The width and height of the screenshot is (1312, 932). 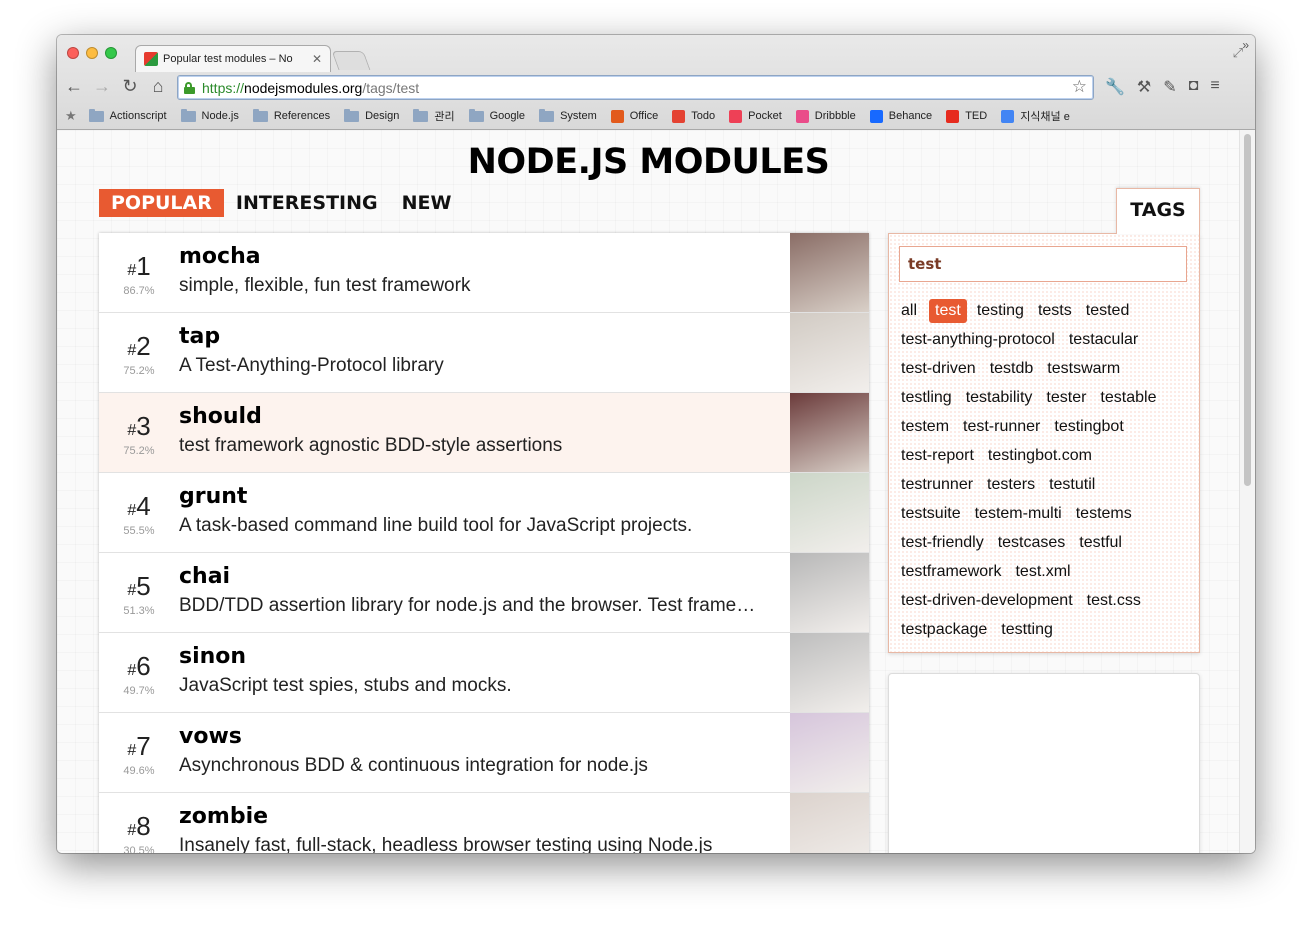 I want to click on bookmark-item: Dribbble, so click(x=825, y=116).